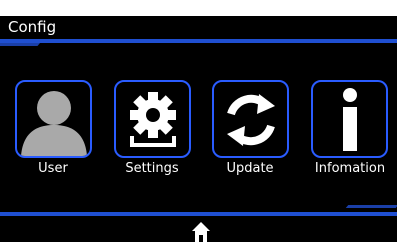 The width and height of the screenshot is (397, 242). I want to click on settings-label: Settings, so click(152, 168).